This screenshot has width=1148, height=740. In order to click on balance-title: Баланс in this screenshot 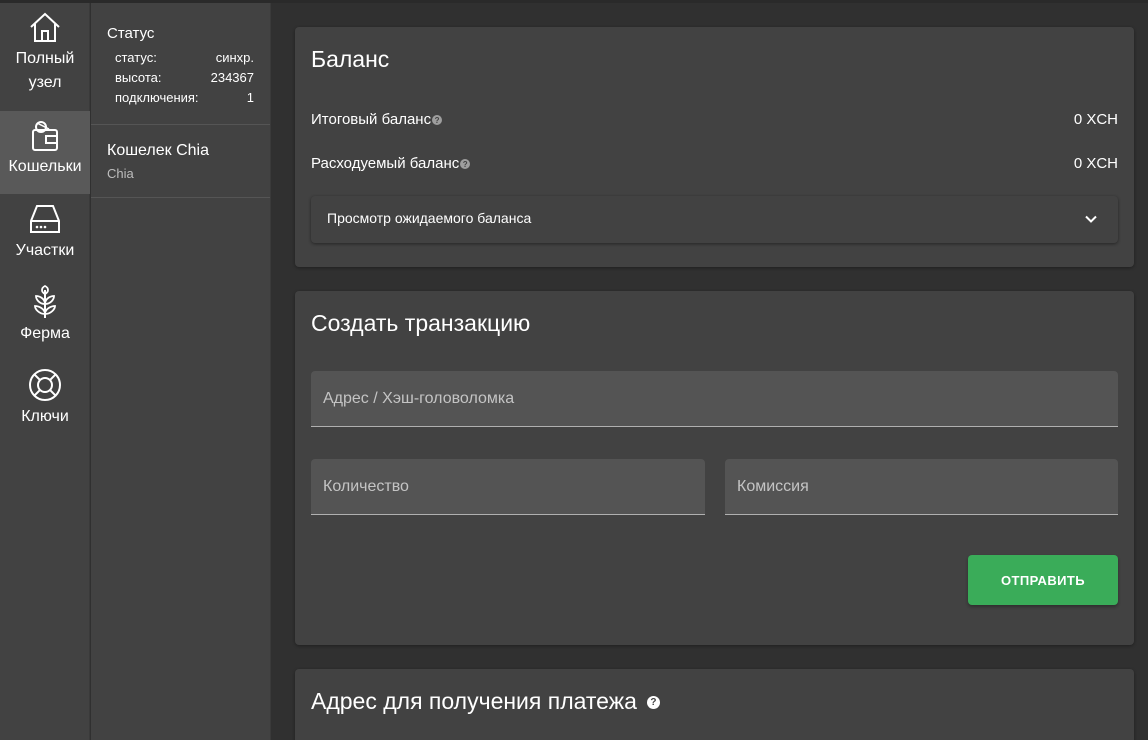, I will do `click(350, 59)`.